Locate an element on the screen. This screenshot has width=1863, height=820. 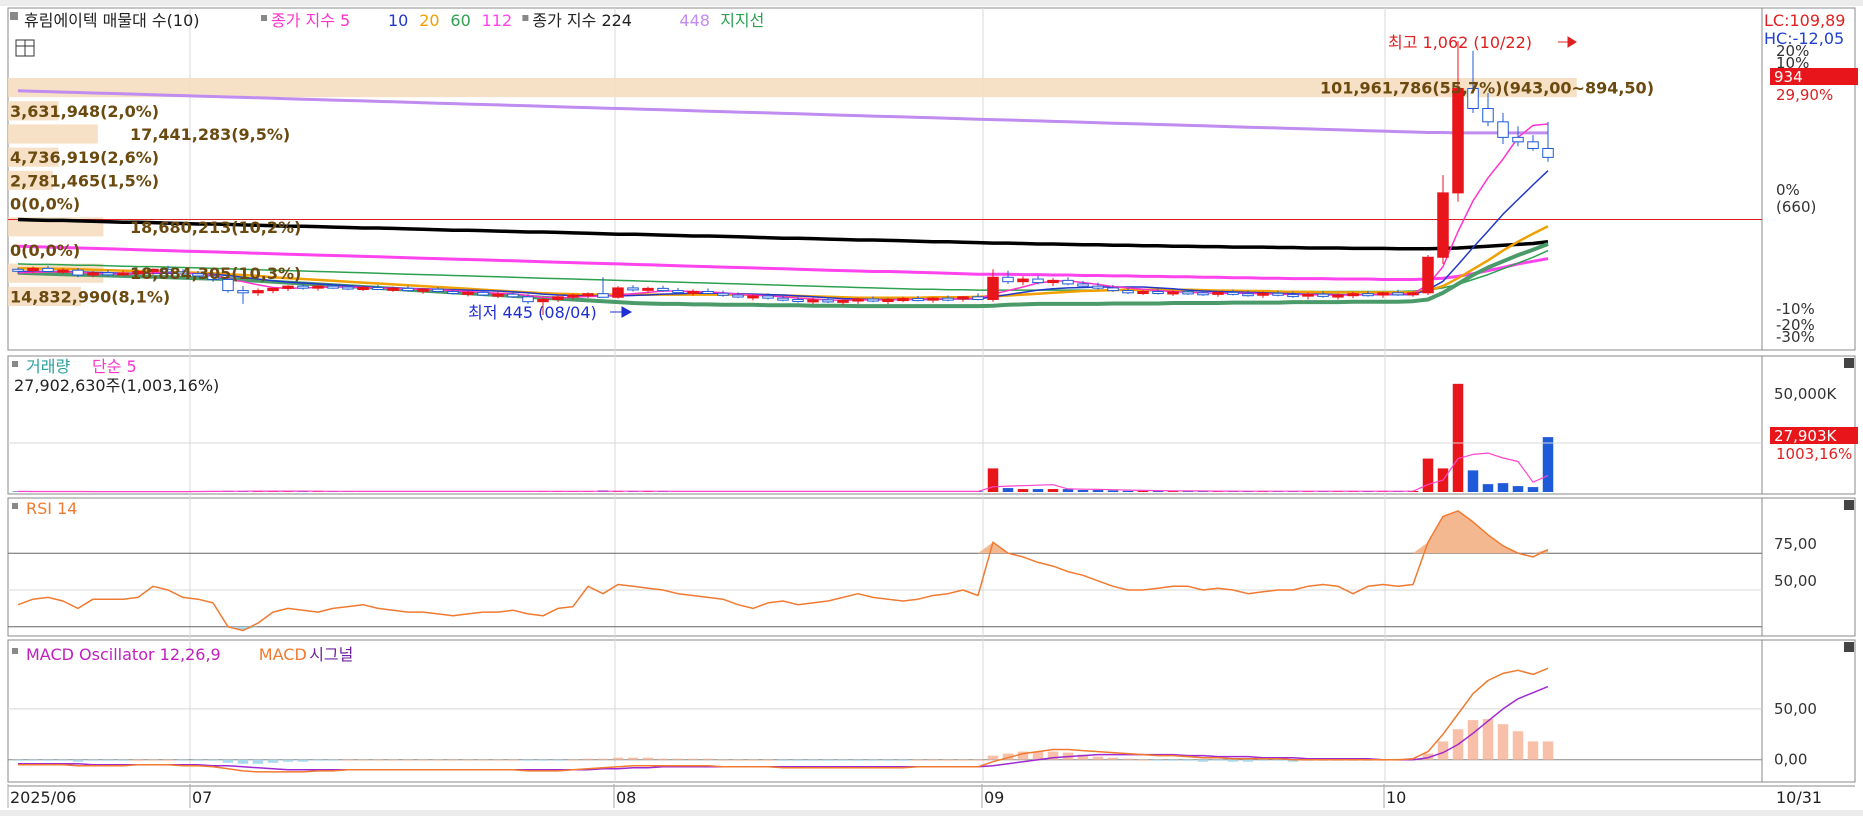
volume-profile-label: 3,631,948(2,0%) is located at coordinates (84, 111).